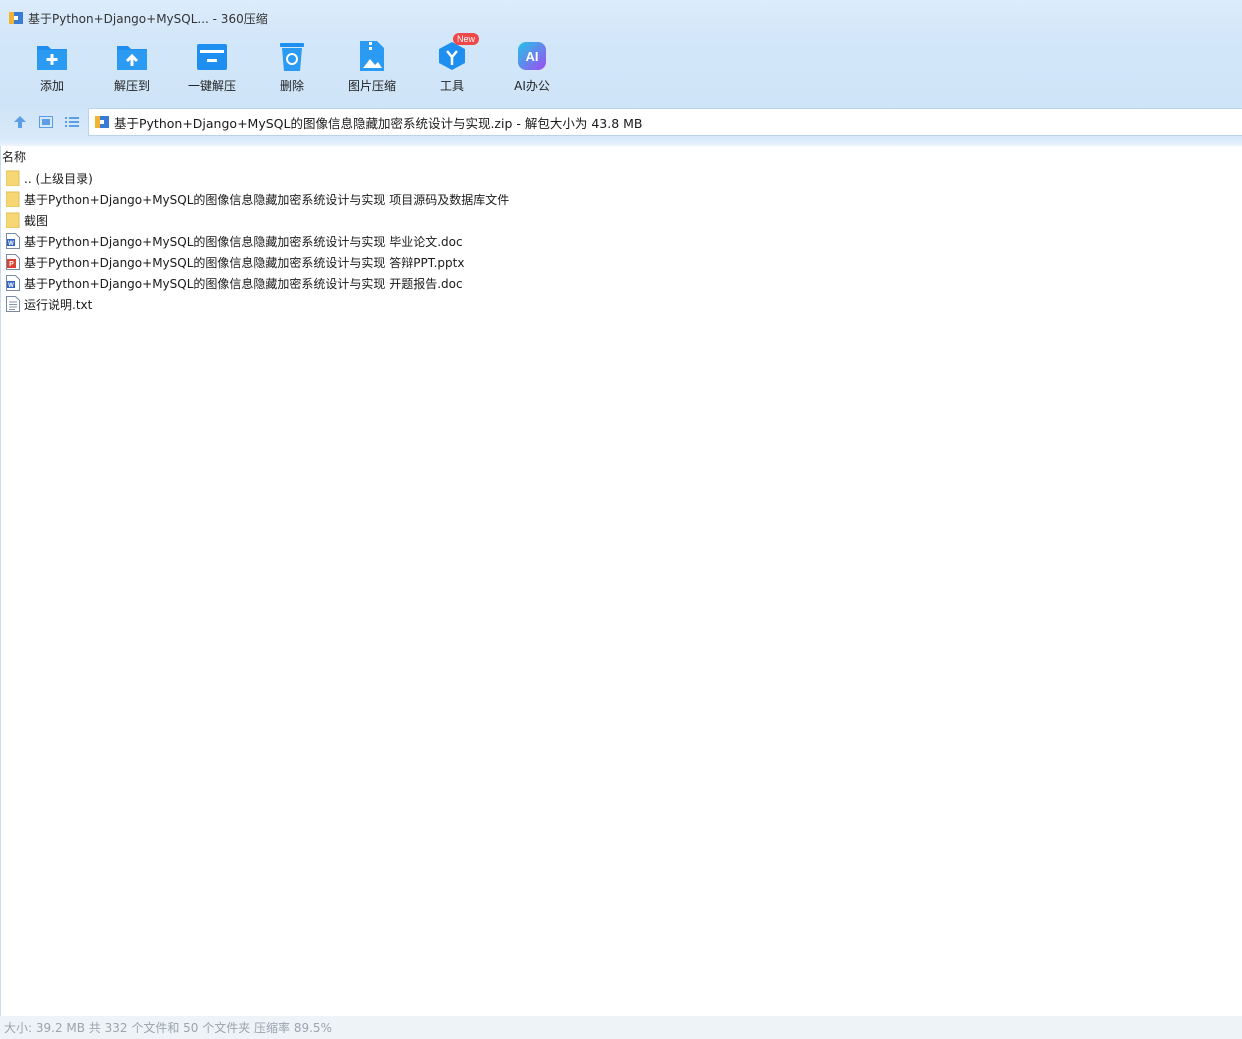 This screenshot has width=1242, height=1039. Describe the element at coordinates (372, 56) in the screenshot. I see `image-compress-icon` at that location.